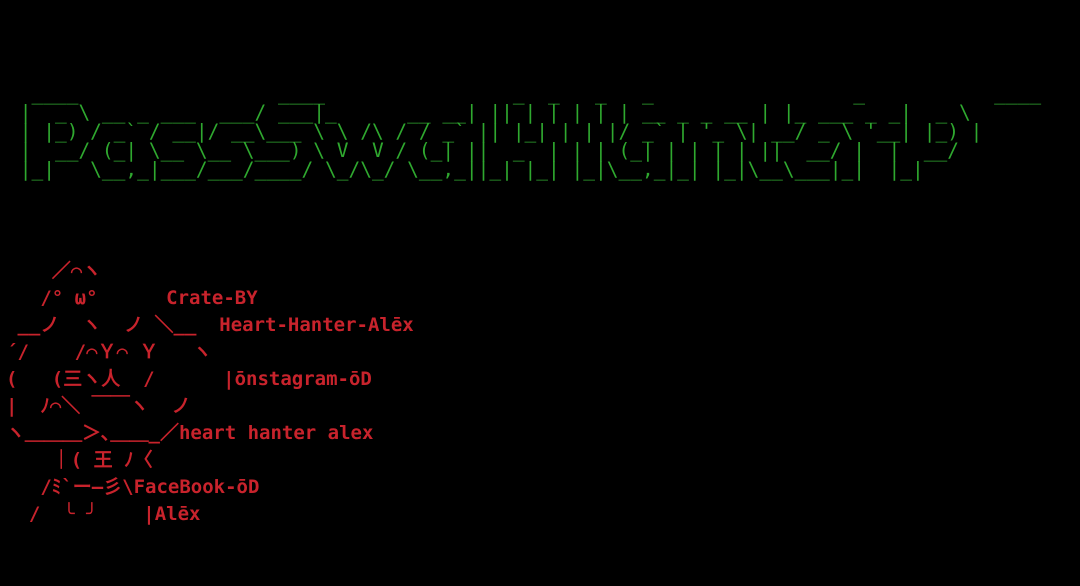 This screenshot has width=1080, height=586. What do you see at coordinates (210, 325) in the screenshot?
I see `credit-author-name: __ノ ヽ ノ ＼__ Heart-Hanter-Alēx` at bounding box center [210, 325].